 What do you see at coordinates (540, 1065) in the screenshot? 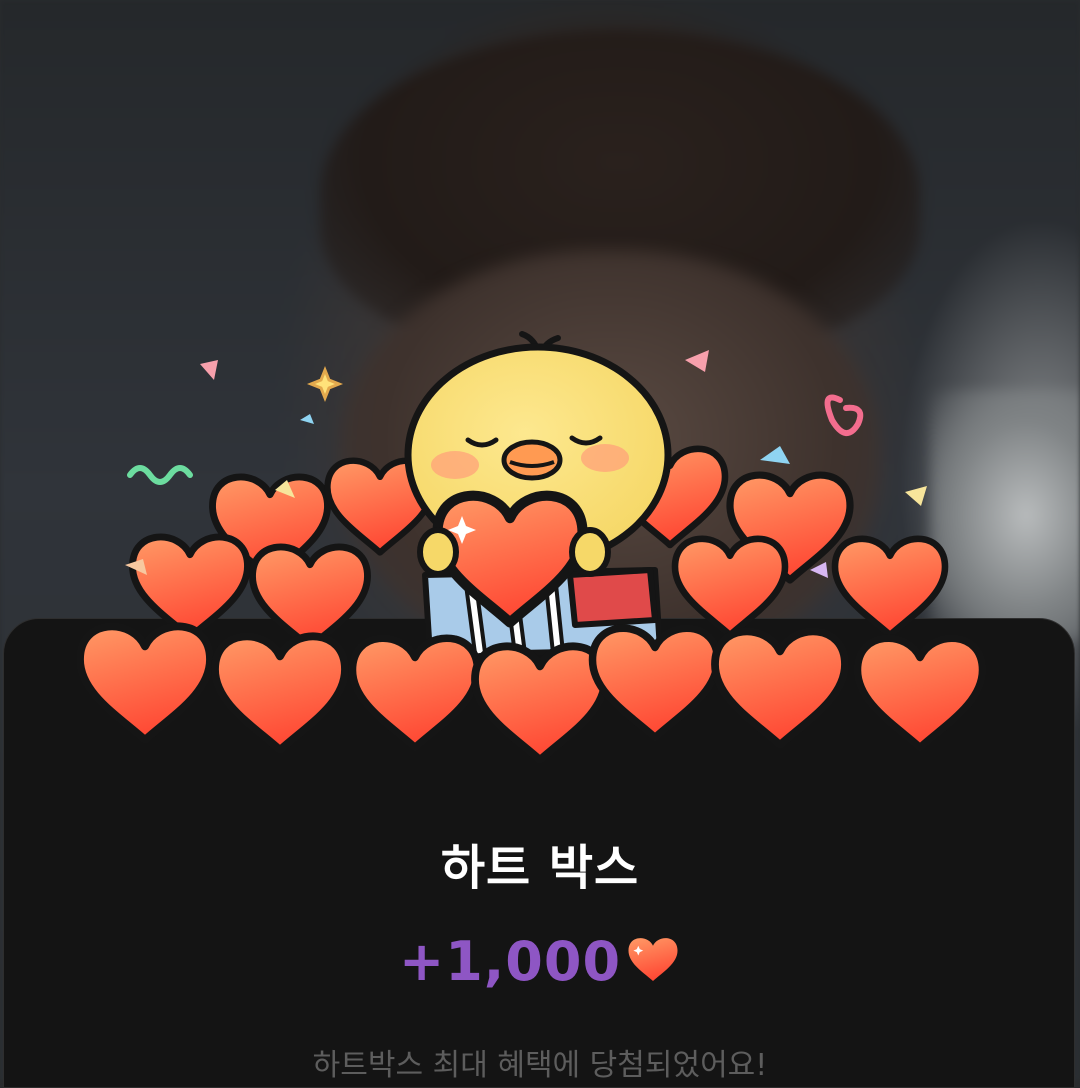
I see `reward-message: 하트박스 최대 혜택에 당첨되었어요!` at bounding box center [540, 1065].